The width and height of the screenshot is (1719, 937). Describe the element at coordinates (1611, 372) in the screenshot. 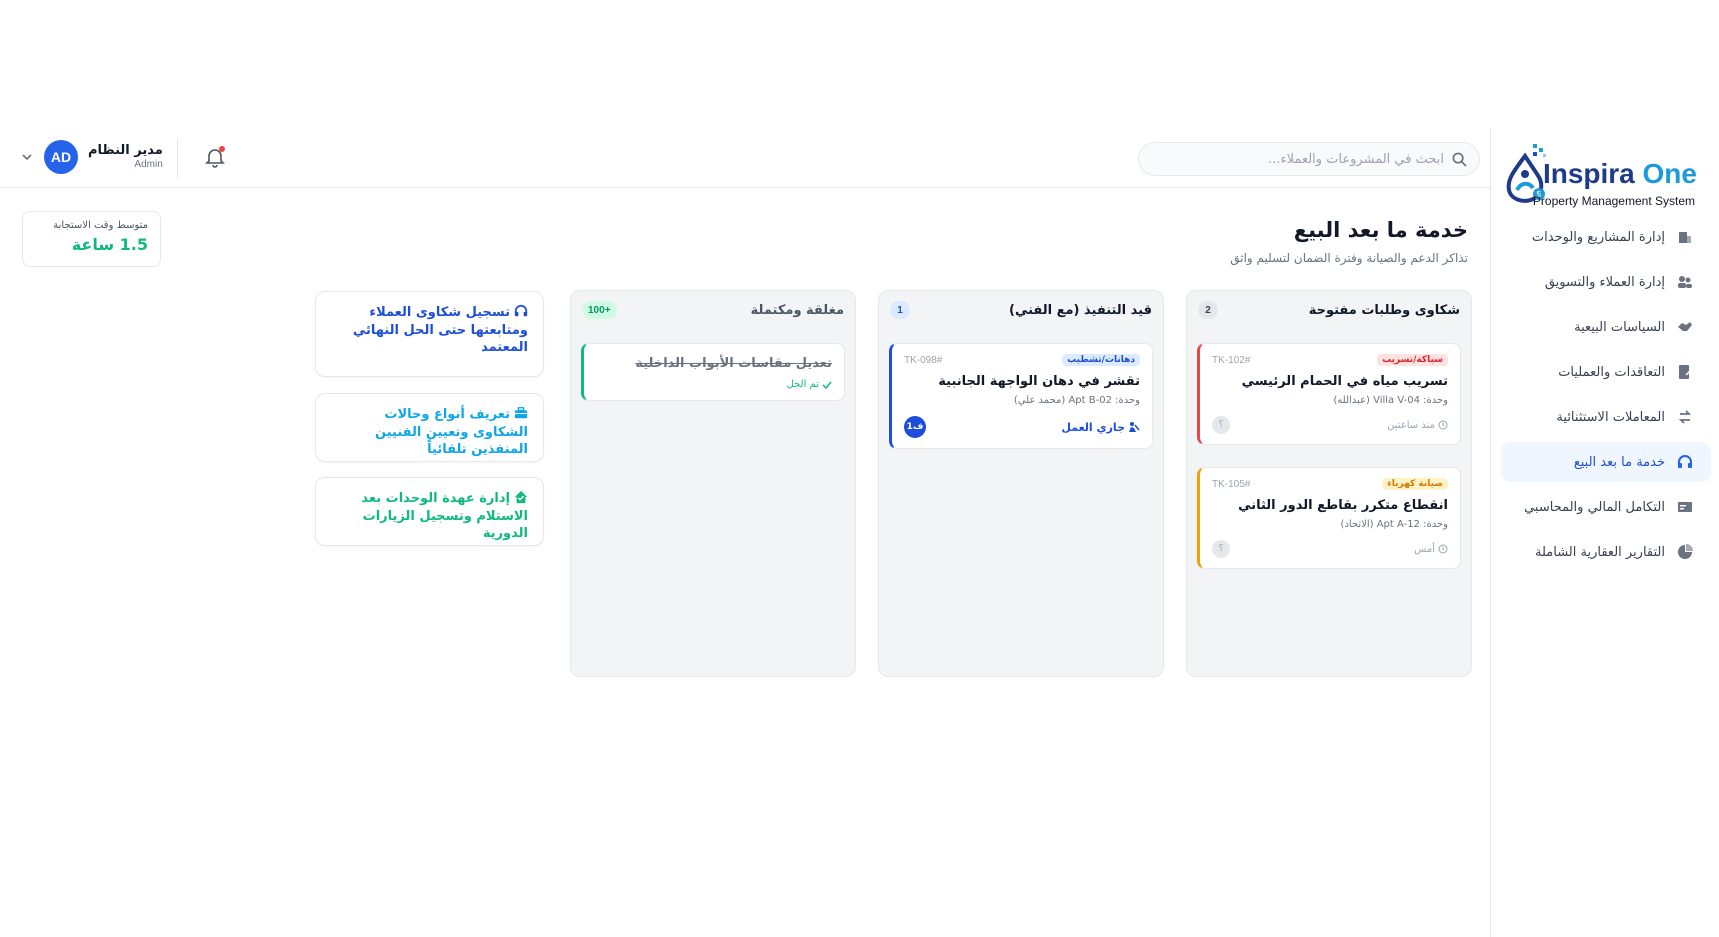

I see `sidebar-item-label: التعاقدات والعمليات` at that location.